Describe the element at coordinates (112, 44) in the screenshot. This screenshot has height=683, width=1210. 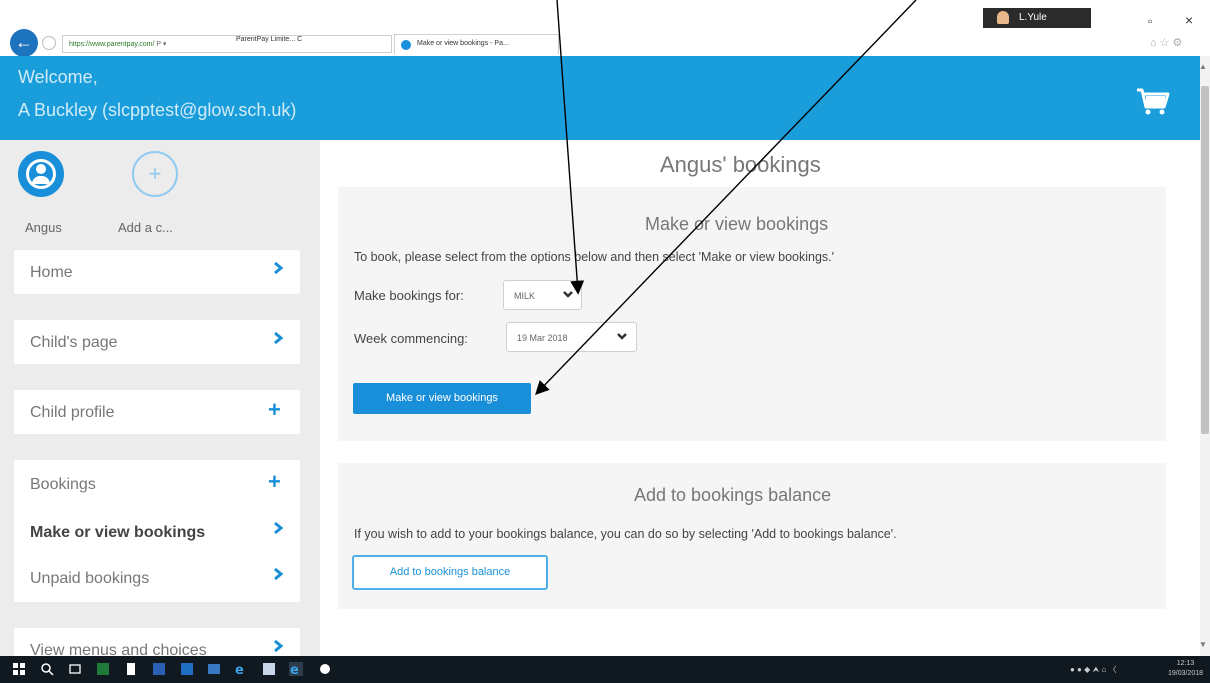
I see `address-url: https://www.parentpay.com/` at that location.